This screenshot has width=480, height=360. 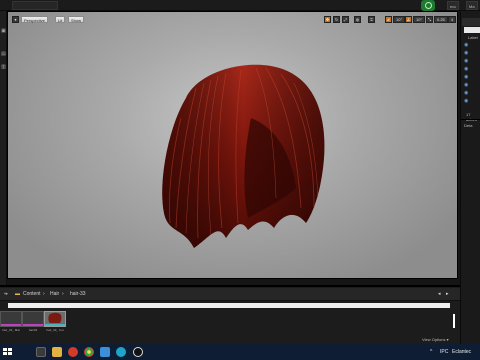 I want to click on top-tab-ecc: ecc, so click(x=453, y=5).